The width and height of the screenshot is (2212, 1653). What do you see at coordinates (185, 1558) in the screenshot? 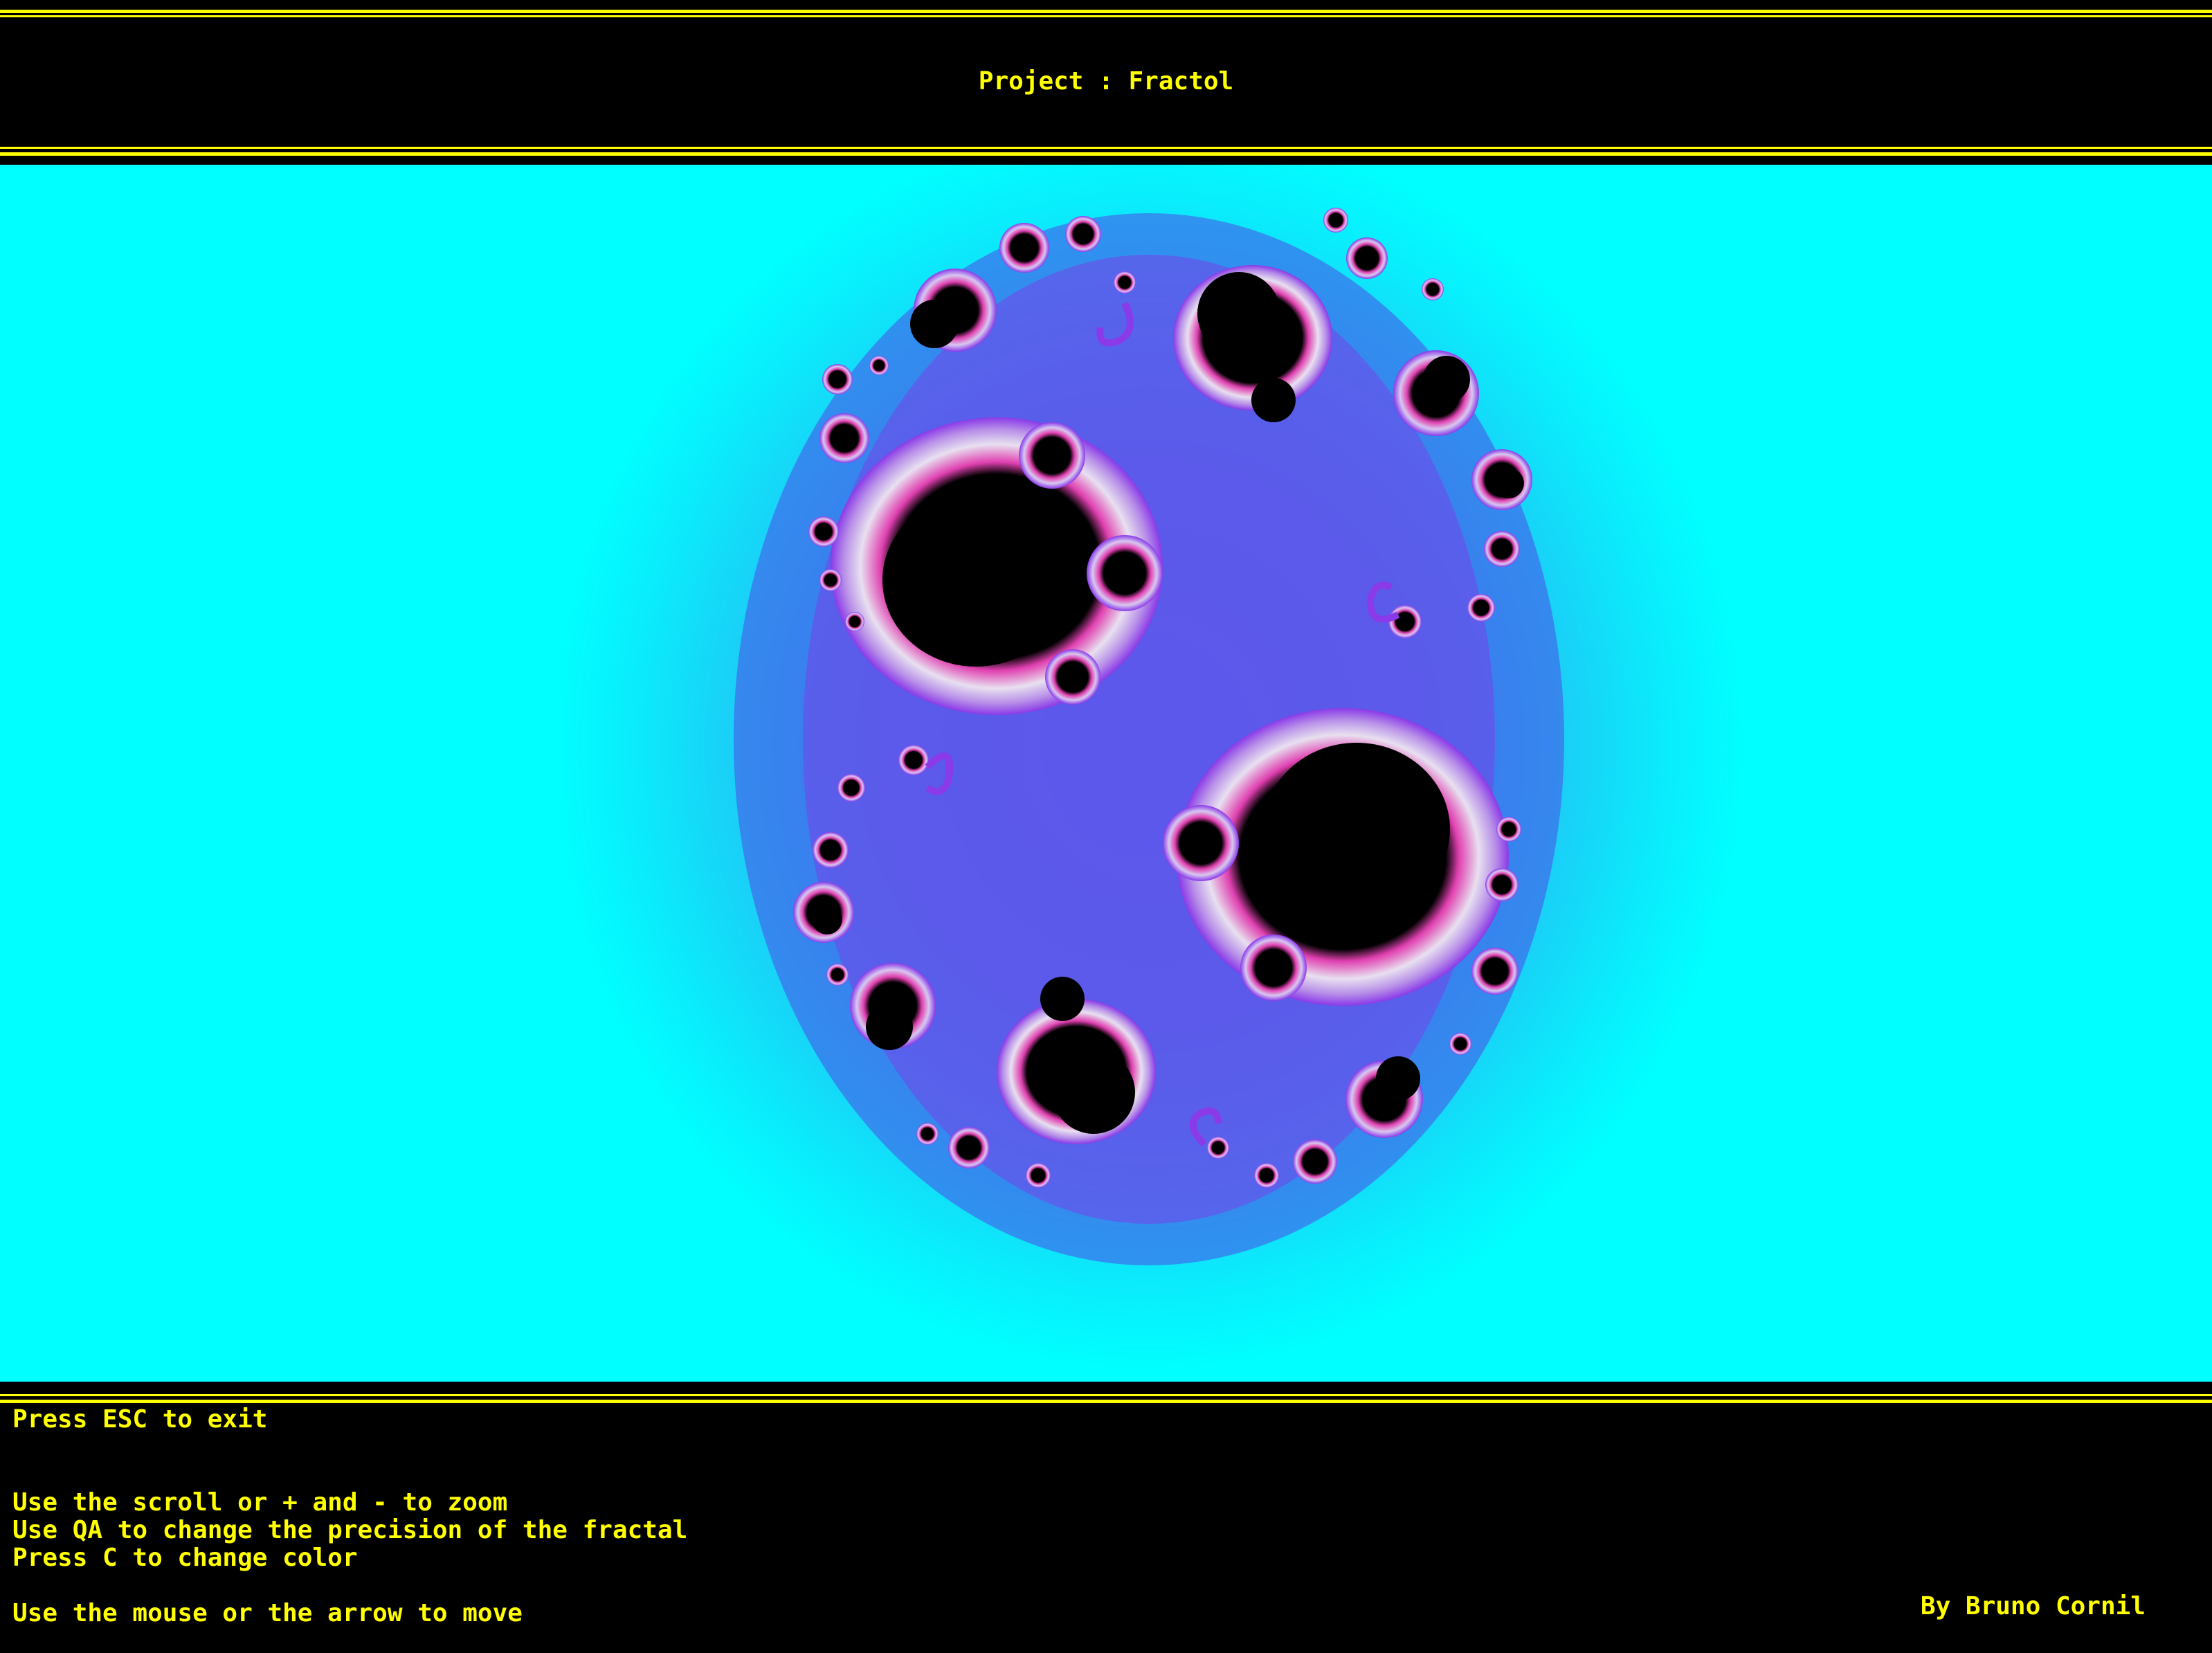
I see `color-instruction: Press C to change color` at bounding box center [185, 1558].